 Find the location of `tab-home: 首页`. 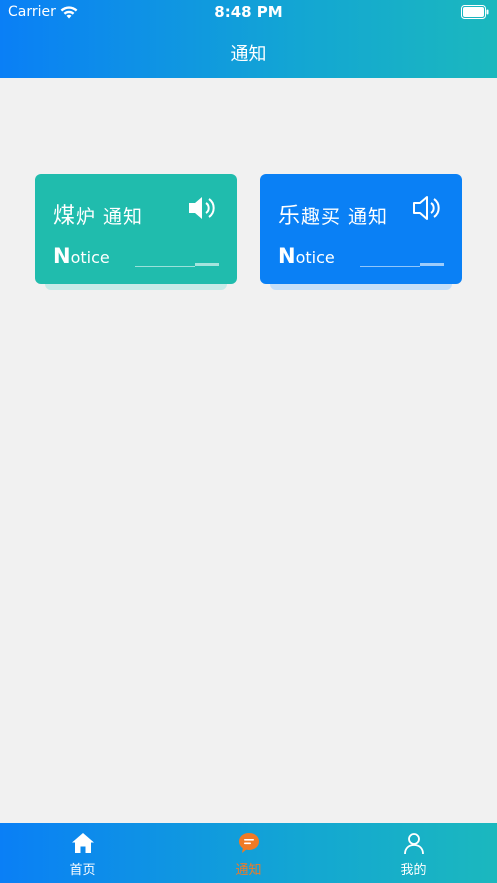

tab-home: 首页 is located at coordinates (82, 853).